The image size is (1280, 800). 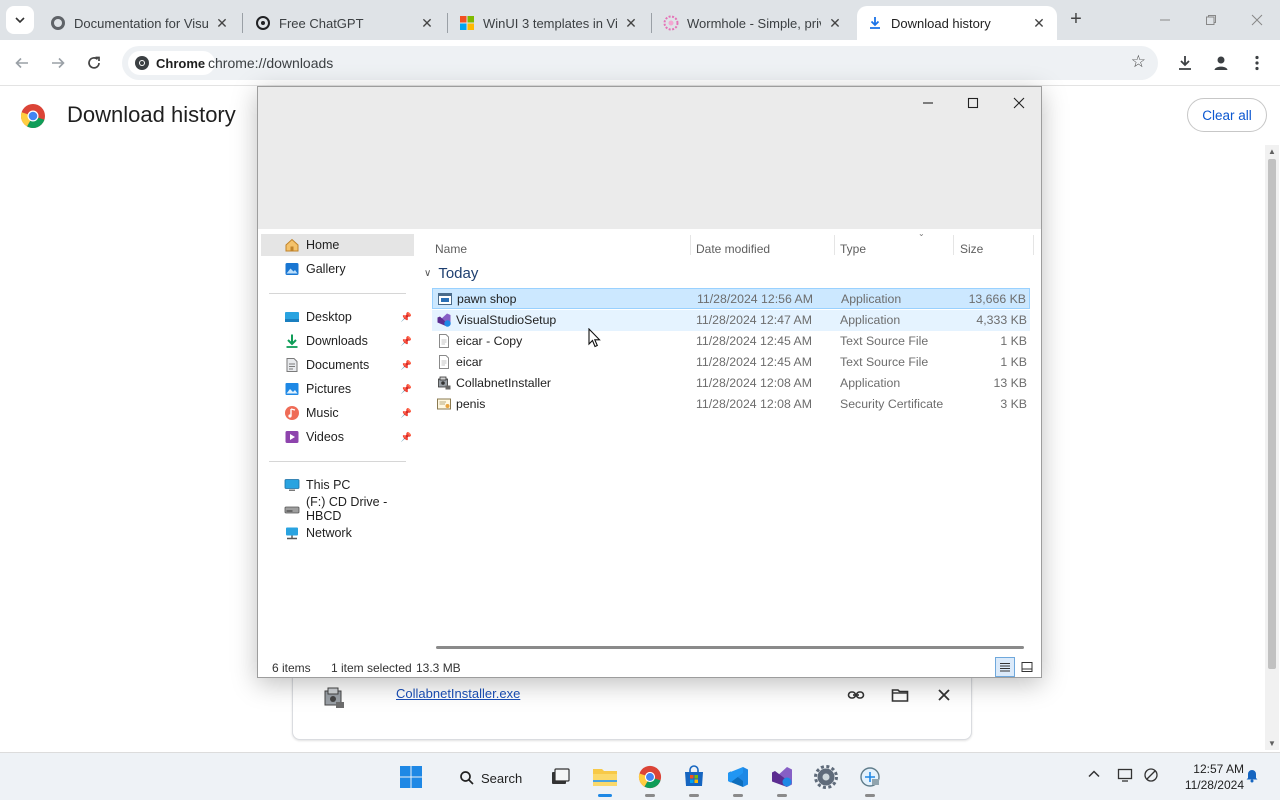 What do you see at coordinates (337, 533) in the screenshot?
I see `nav-item-network: Network` at bounding box center [337, 533].